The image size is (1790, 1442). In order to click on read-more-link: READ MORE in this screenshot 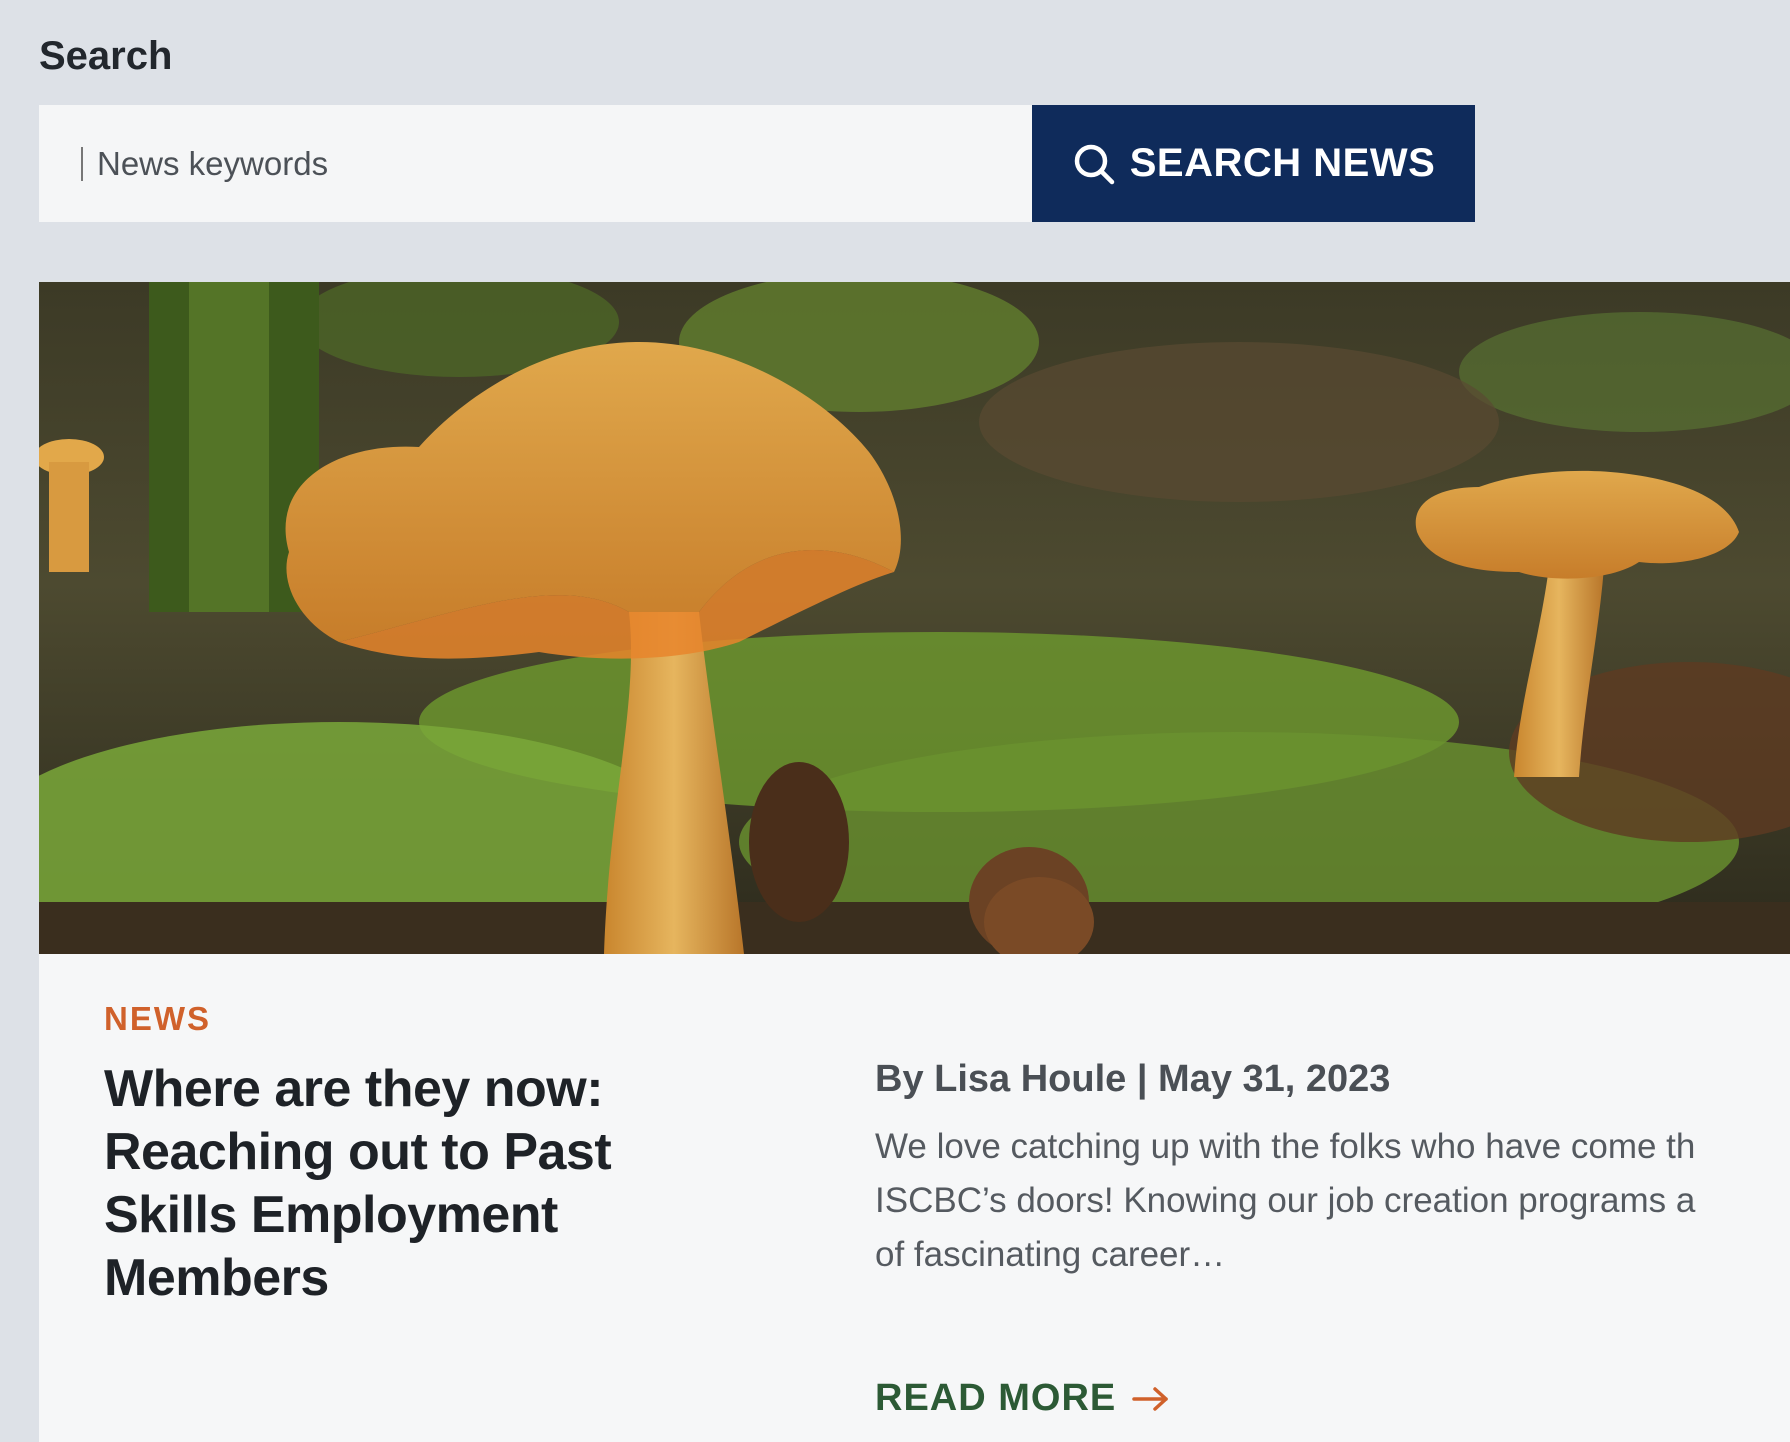, I will do `click(1022, 1398)`.